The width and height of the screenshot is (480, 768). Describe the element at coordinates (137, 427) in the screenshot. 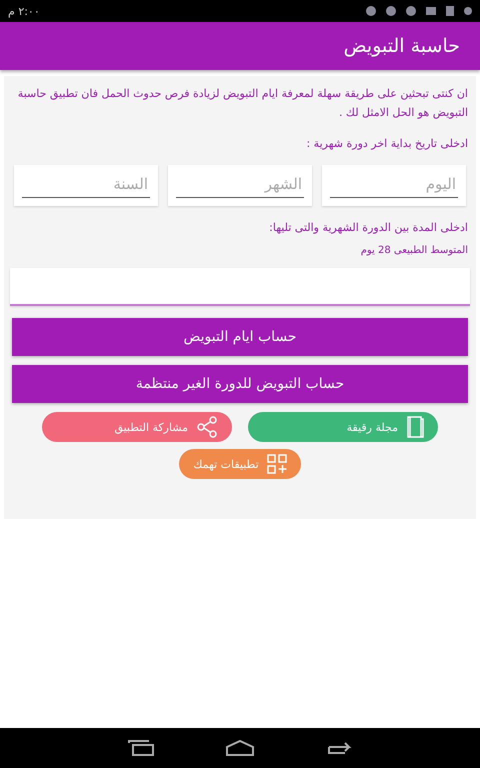

I see `link-button: مشاركة التطبيق` at that location.